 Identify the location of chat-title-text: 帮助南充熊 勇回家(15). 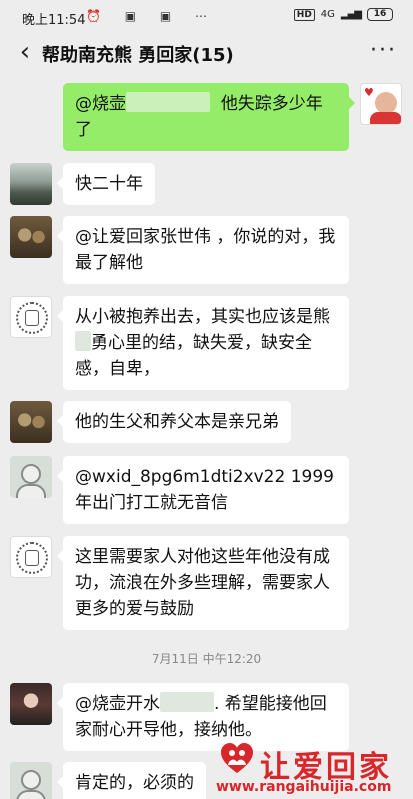
(138, 55).